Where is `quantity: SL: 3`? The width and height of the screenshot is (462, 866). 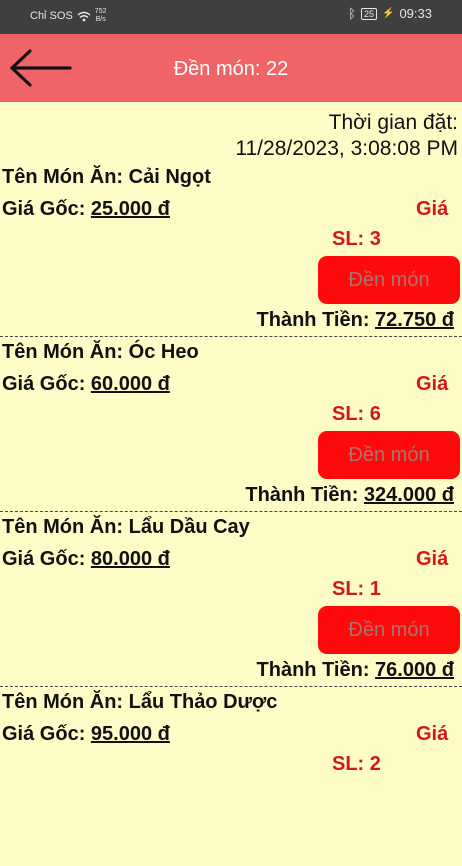 quantity: SL: 3 is located at coordinates (356, 239).